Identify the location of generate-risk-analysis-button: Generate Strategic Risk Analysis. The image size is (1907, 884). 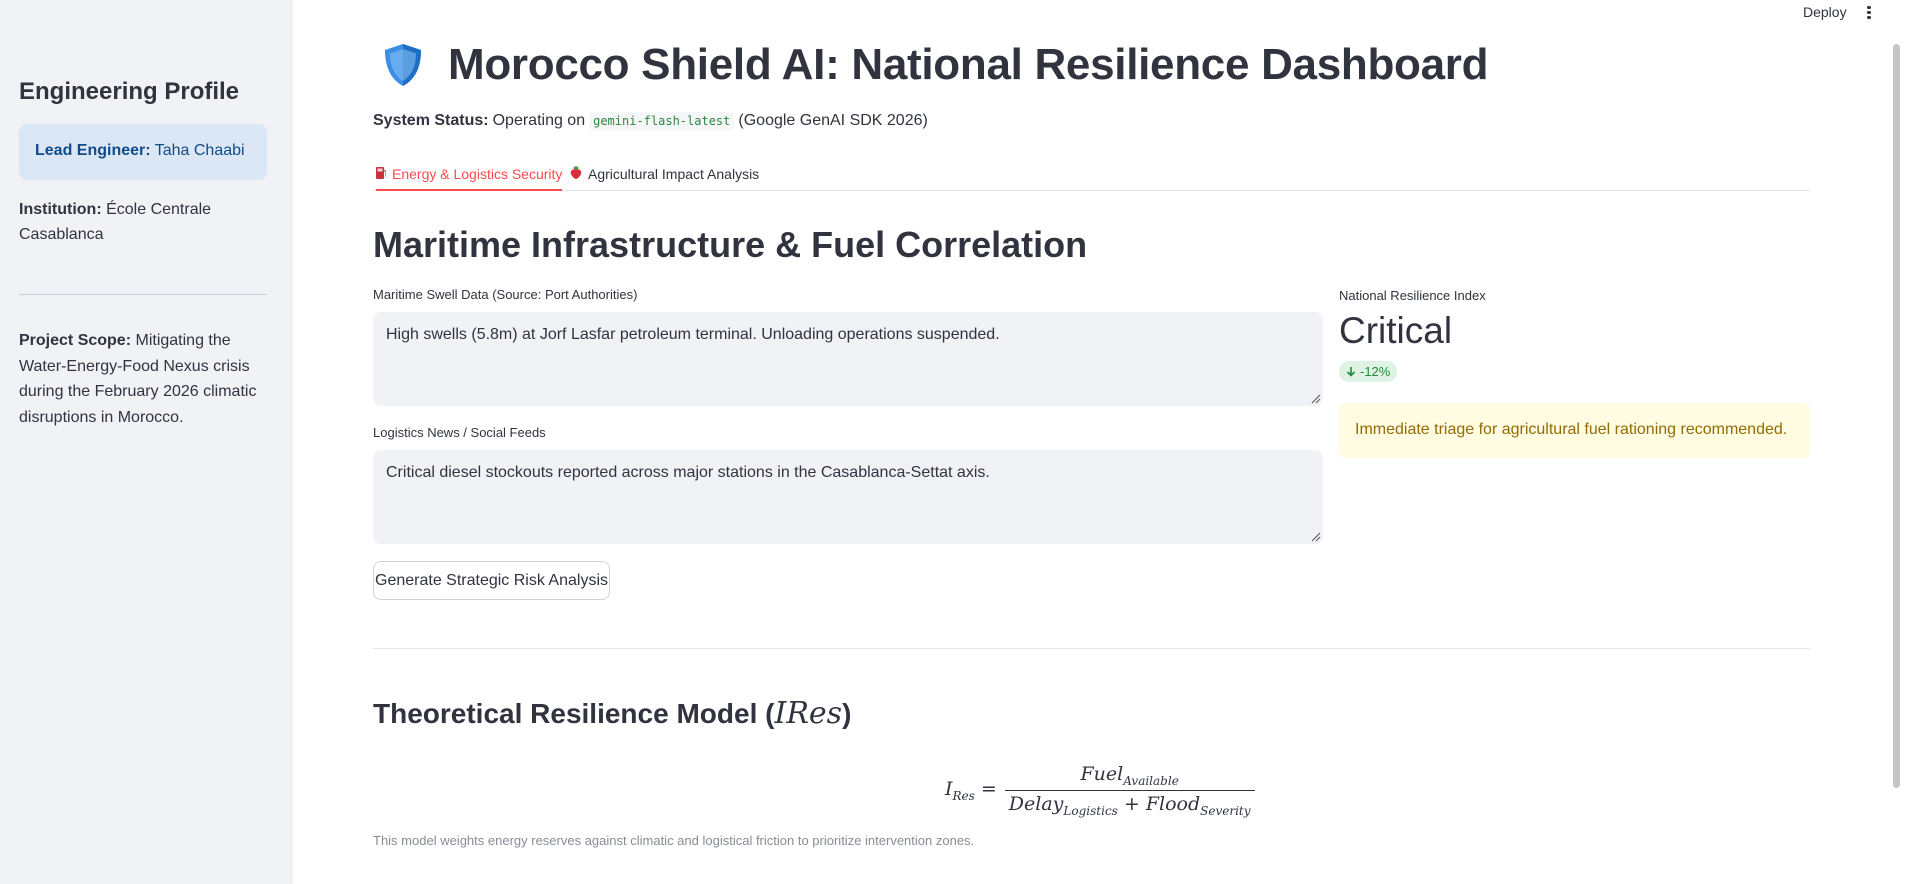
(491, 580).